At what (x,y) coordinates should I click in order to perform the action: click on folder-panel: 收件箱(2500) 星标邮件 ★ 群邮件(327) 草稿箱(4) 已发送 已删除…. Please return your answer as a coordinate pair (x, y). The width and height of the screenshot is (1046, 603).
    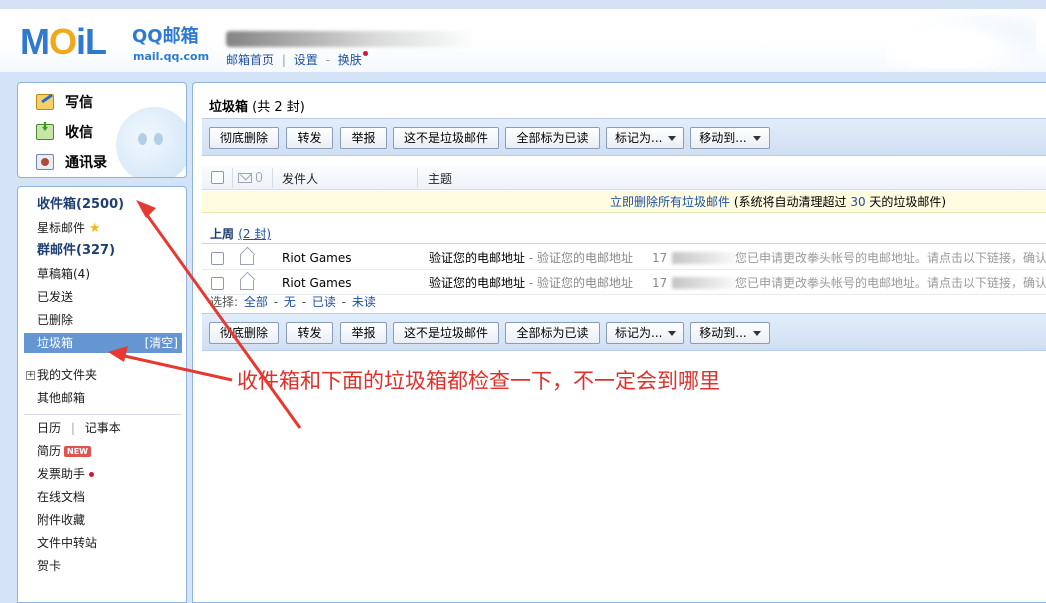
    Looking at the image, I should click on (102, 394).